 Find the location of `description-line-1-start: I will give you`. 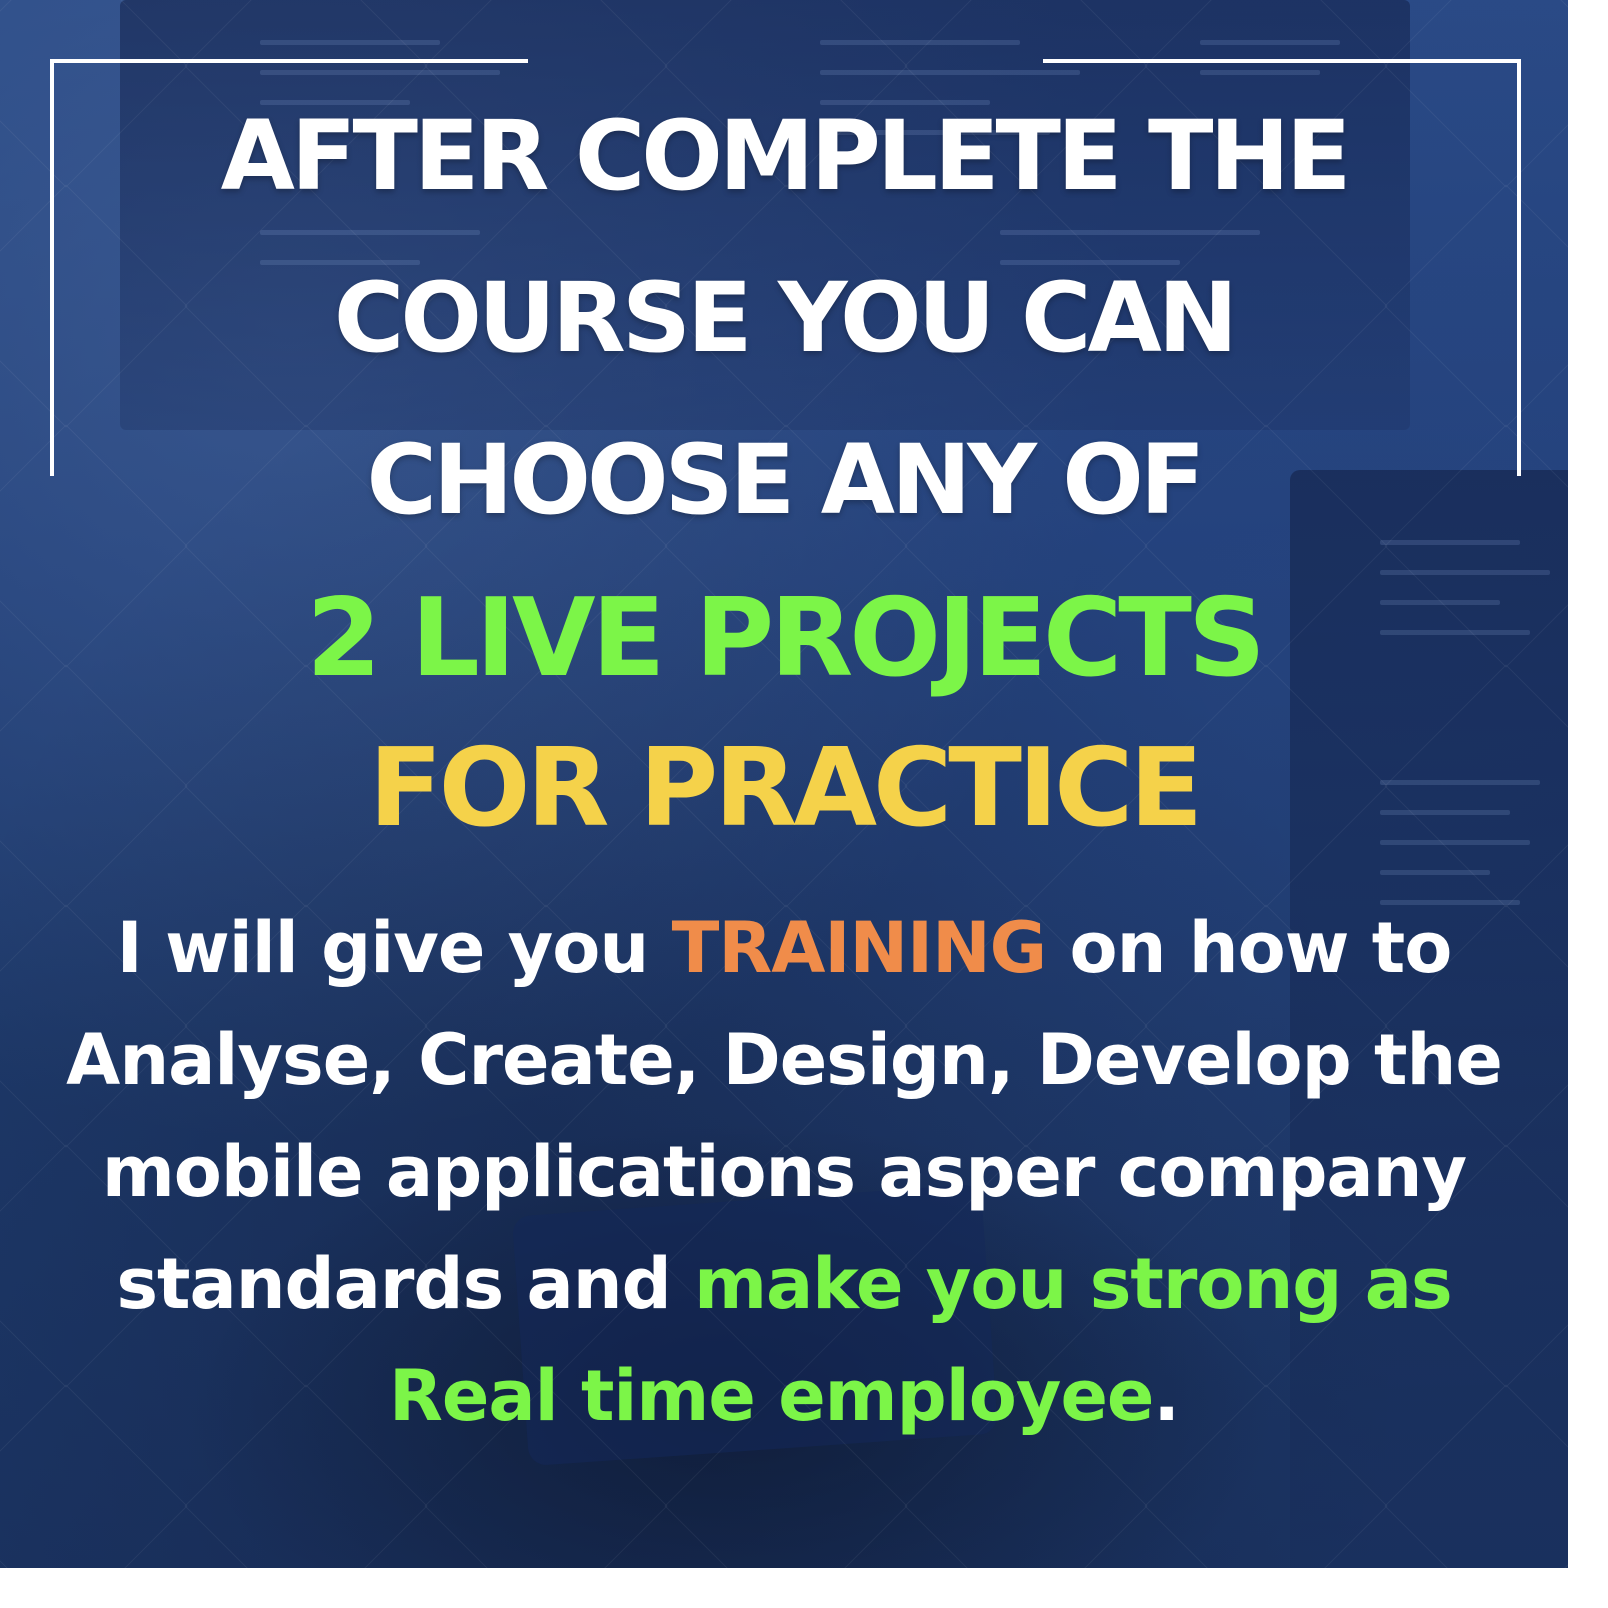

description-line-1-start: I will give you is located at coordinates (394, 948).